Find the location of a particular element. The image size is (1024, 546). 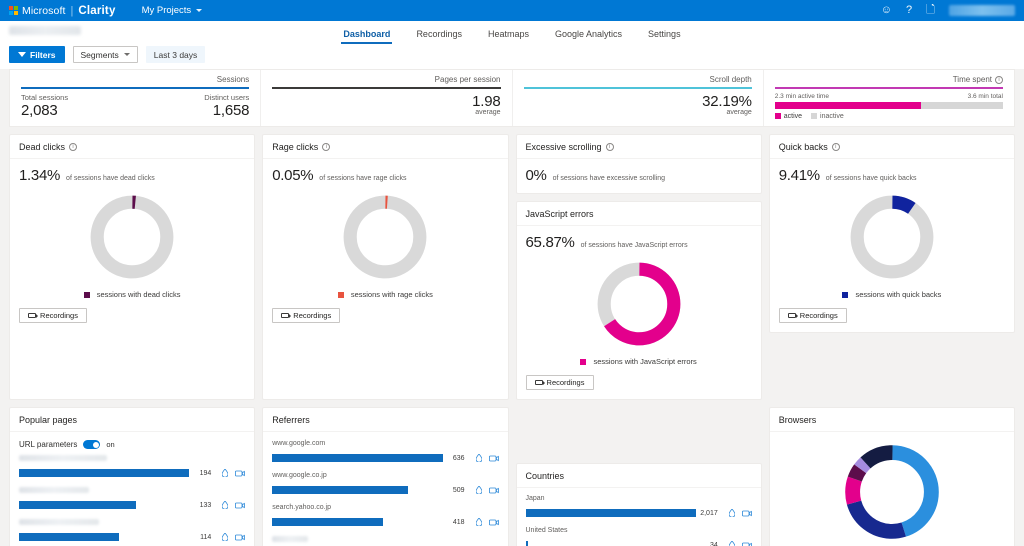

filter-toolbar: Filters Segments Last 3 days is located at coordinates (107, 54).